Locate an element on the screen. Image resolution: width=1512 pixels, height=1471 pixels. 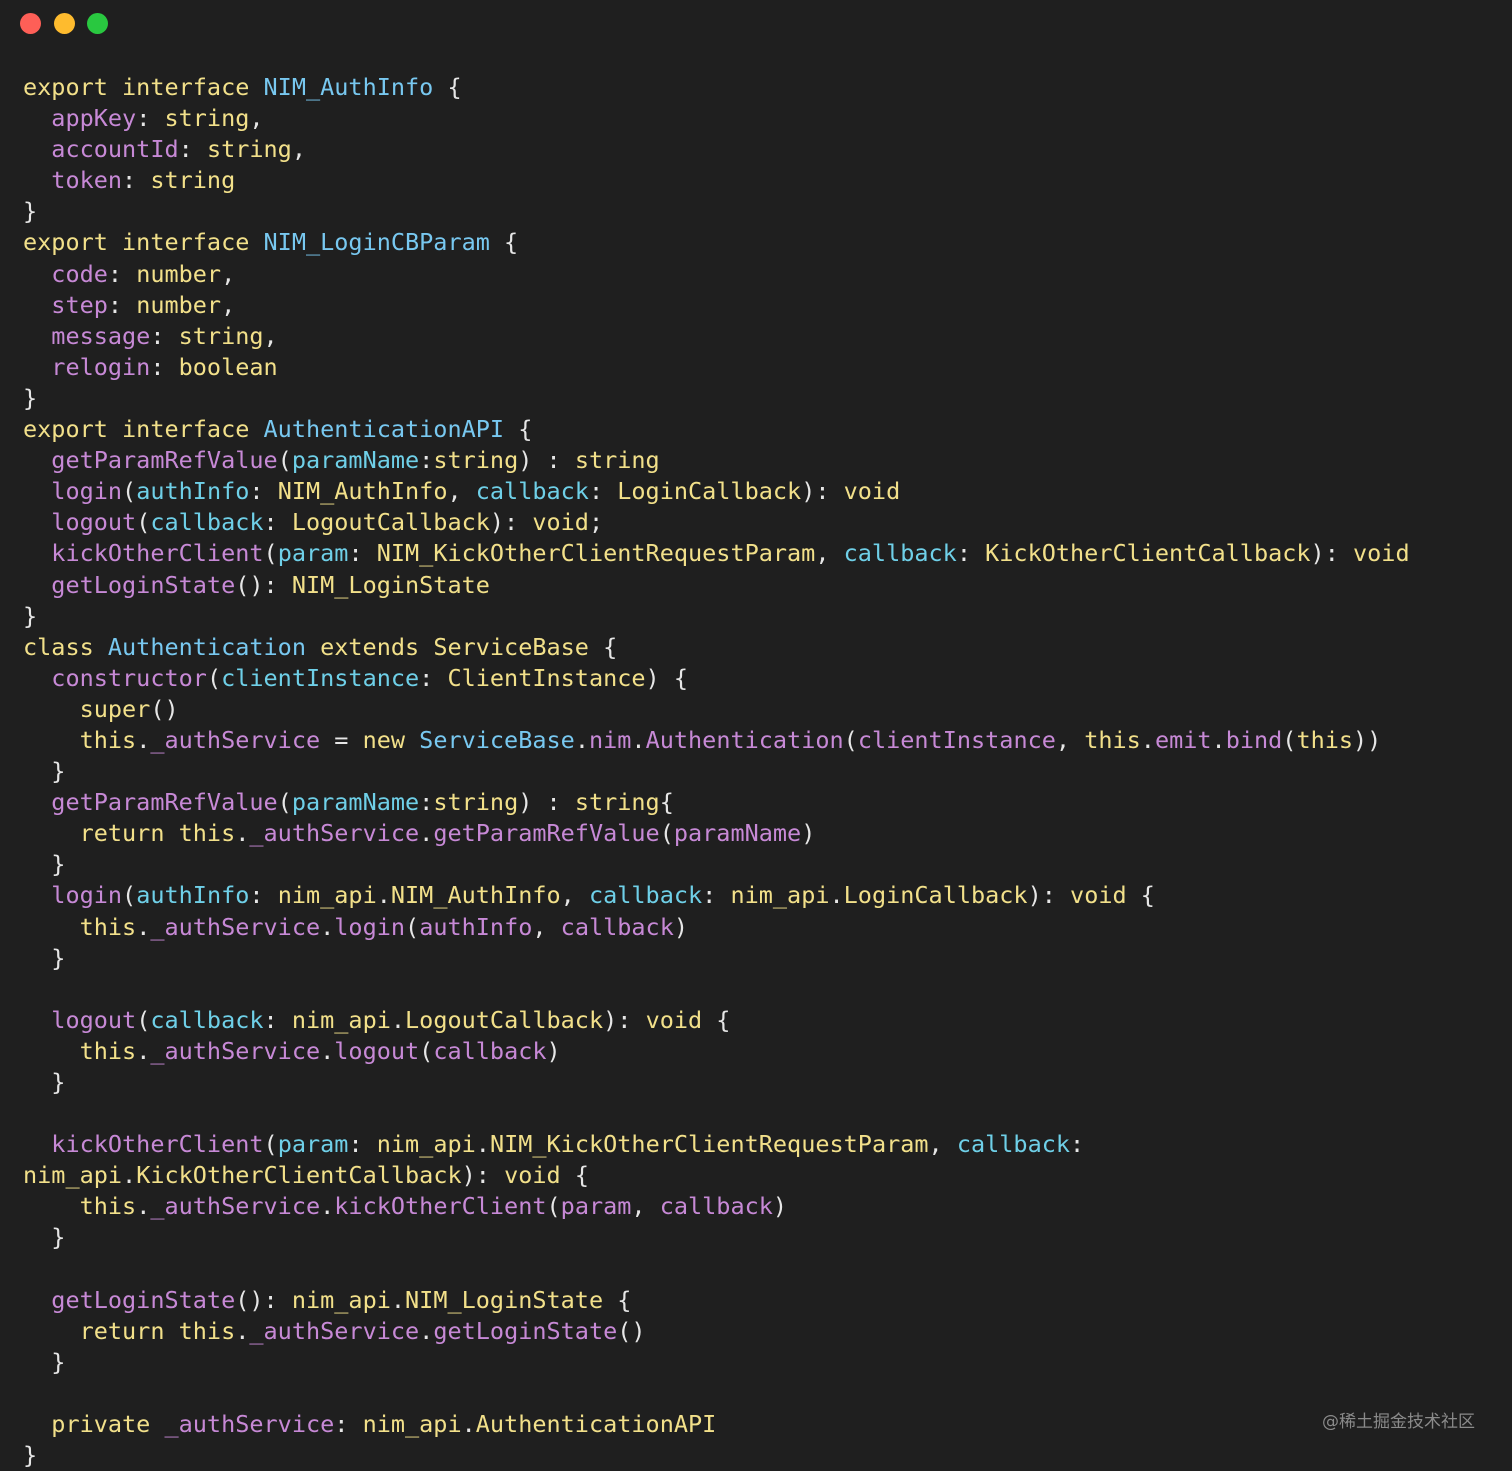
code-line: export interface NIM_AuthInfo { is located at coordinates (716, 87).